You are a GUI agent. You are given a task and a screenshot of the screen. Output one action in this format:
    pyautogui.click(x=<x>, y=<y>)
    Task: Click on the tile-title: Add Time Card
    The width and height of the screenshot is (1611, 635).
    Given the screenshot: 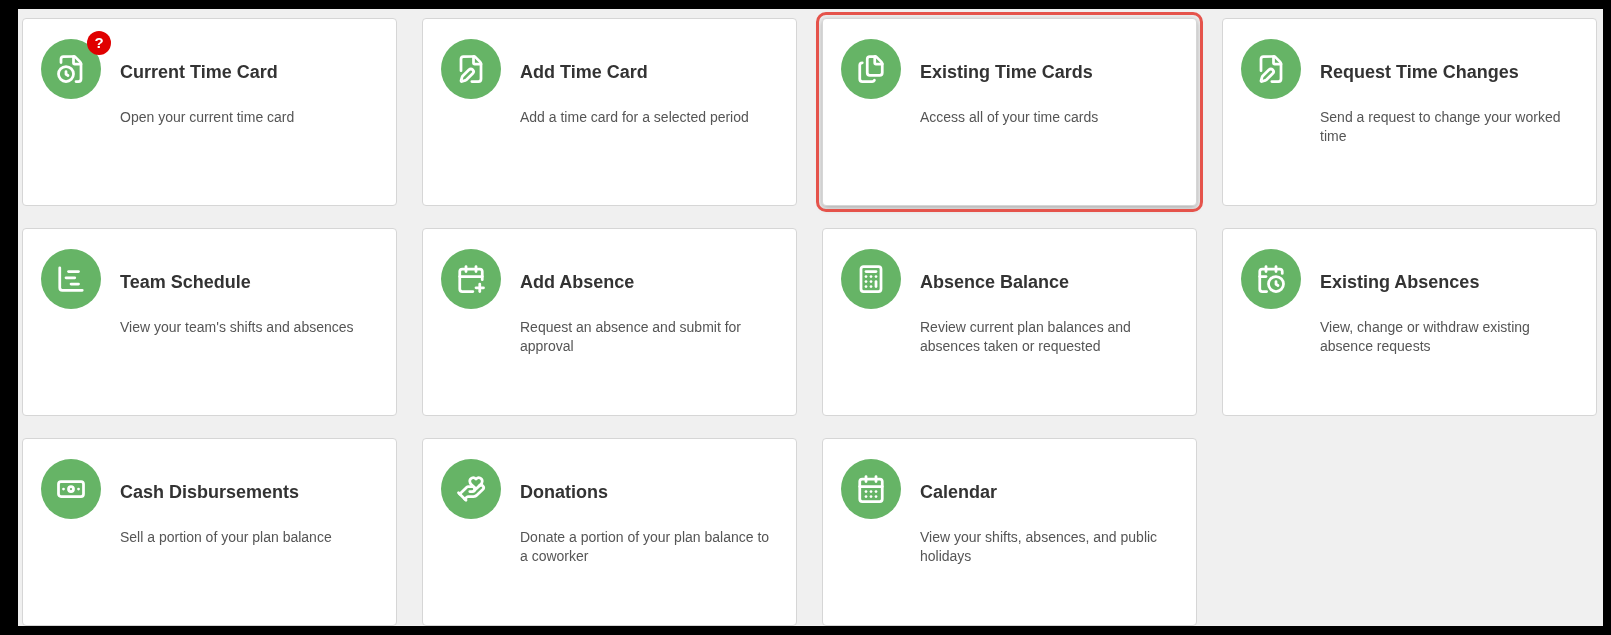 What is the action you would take?
    pyautogui.click(x=584, y=72)
    